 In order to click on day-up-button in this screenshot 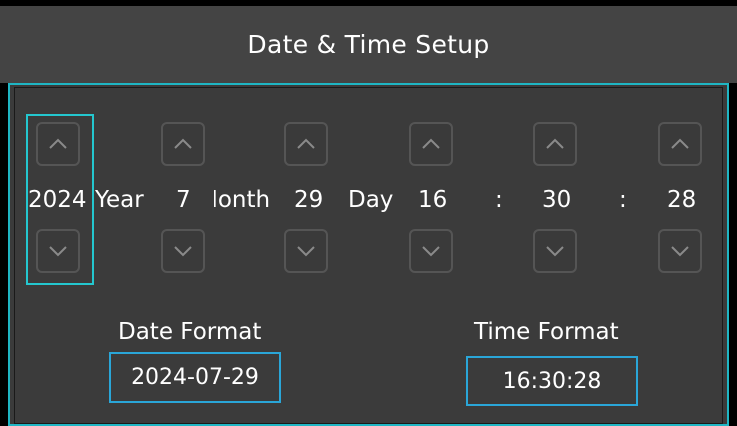, I will do `click(306, 144)`.